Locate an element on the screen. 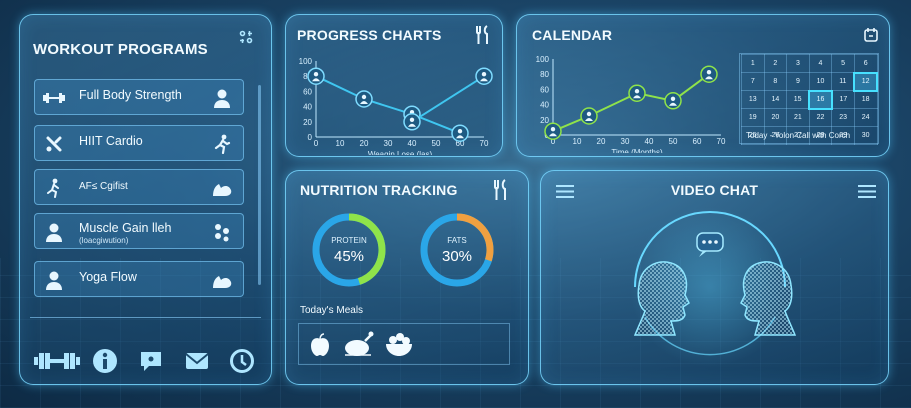 The height and width of the screenshot is (408, 911). calendar-day: 20 is located at coordinates (775, 117).